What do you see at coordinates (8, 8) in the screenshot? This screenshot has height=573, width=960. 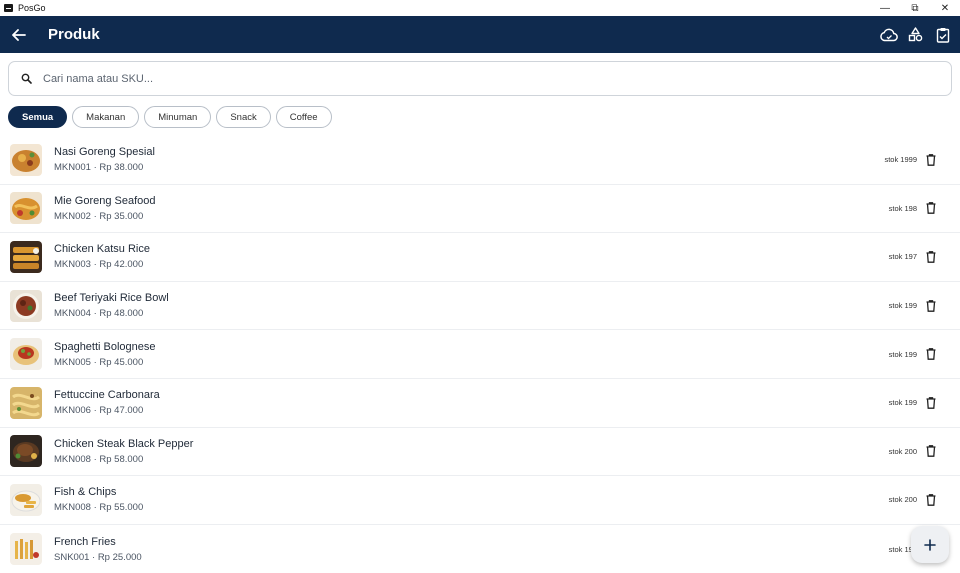 I see `app-icon` at bounding box center [8, 8].